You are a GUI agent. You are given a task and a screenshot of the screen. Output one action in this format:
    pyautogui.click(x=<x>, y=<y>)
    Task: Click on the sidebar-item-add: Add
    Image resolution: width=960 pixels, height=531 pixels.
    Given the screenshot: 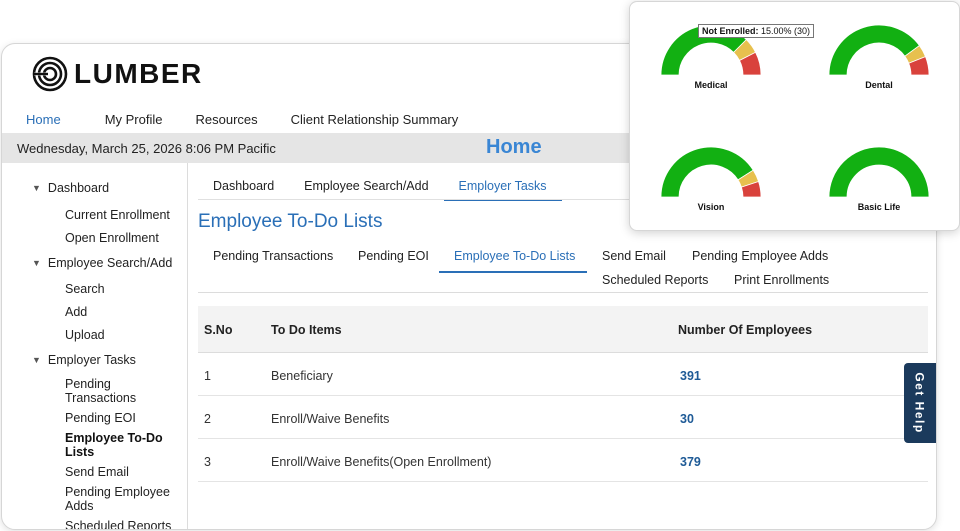 What is the action you would take?
    pyautogui.click(x=124, y=312)
    